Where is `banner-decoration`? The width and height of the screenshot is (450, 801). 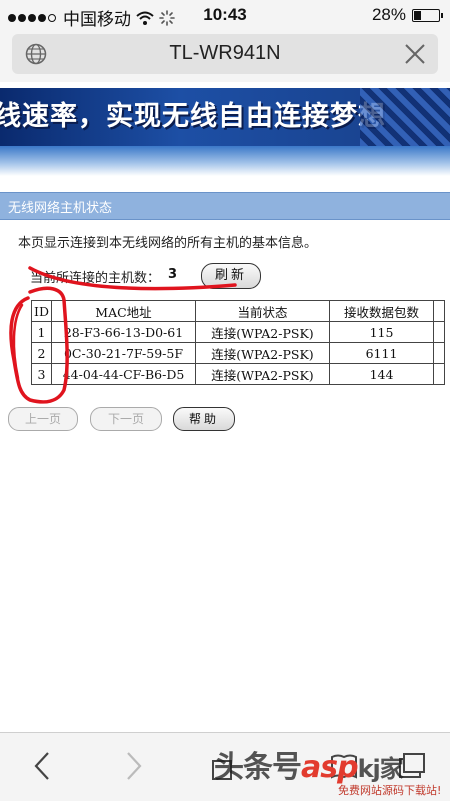 banner-decoration is located at coordinates (405, 117).